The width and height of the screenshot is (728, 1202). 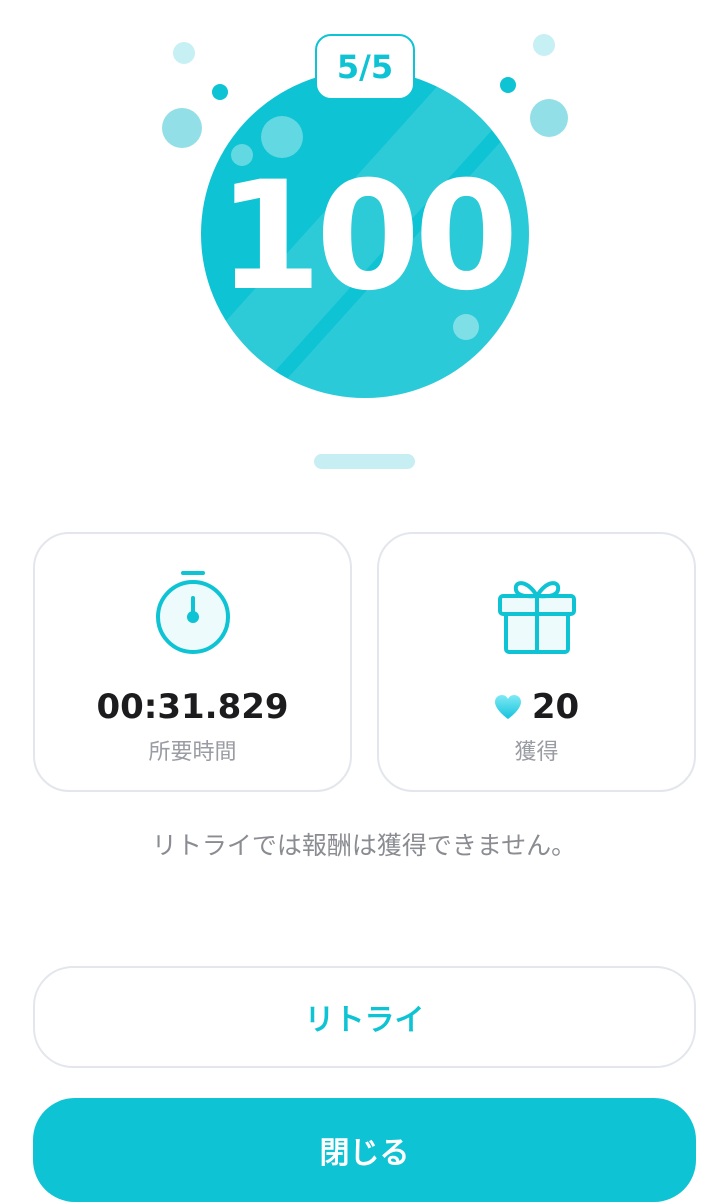 I want to click on retry-button: リトライ, so click(x=364, y=1017).